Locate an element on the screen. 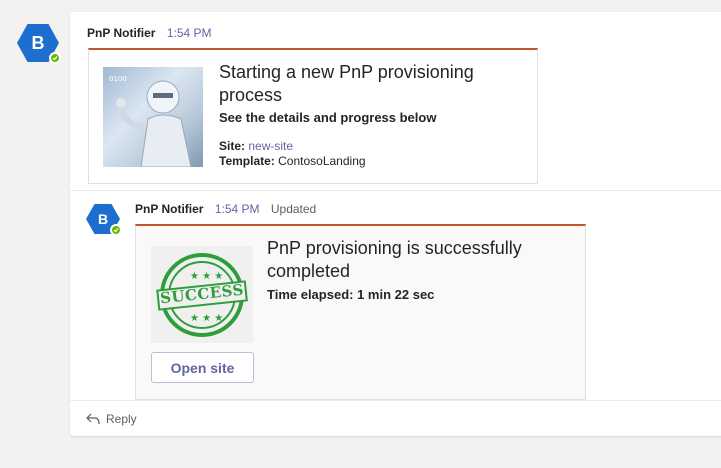  fact-template: Template: ContosoLanding is located at coordinates (292, 161).